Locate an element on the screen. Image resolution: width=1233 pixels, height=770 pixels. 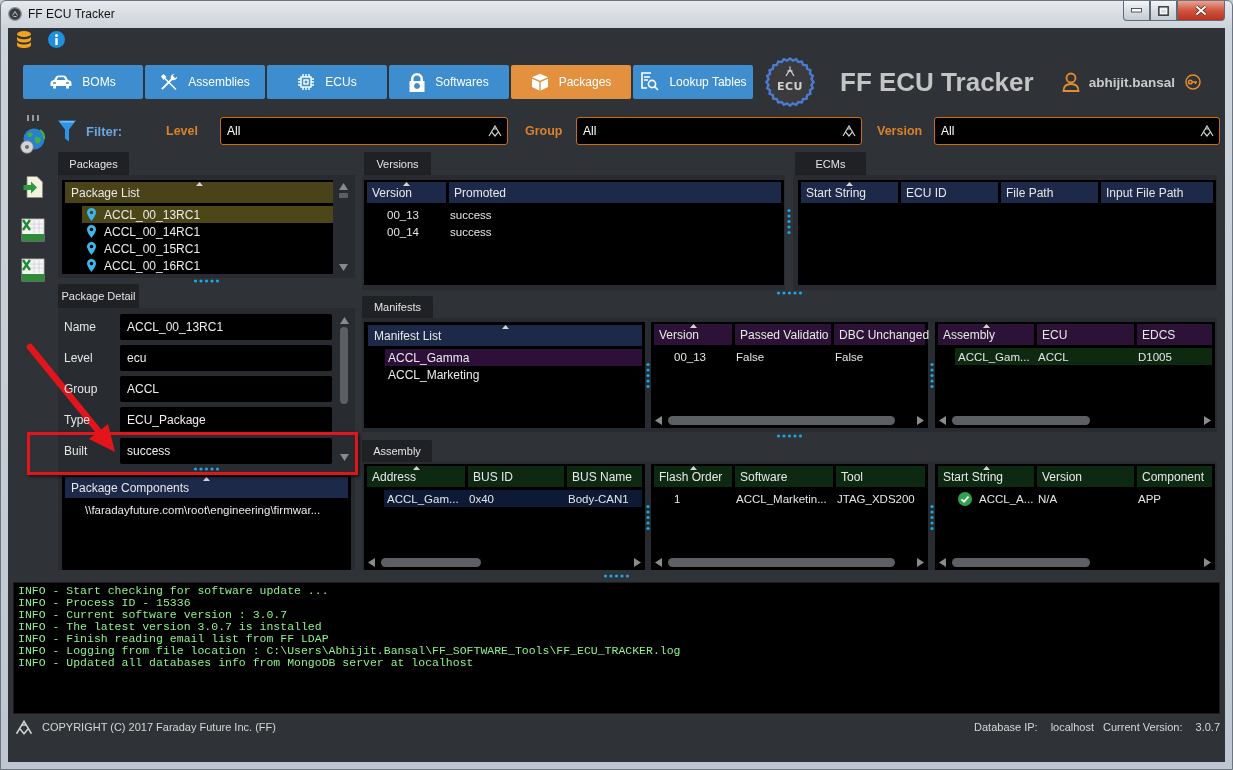
list-item: ACCL_Gamma is located at coordinates (513, 357).